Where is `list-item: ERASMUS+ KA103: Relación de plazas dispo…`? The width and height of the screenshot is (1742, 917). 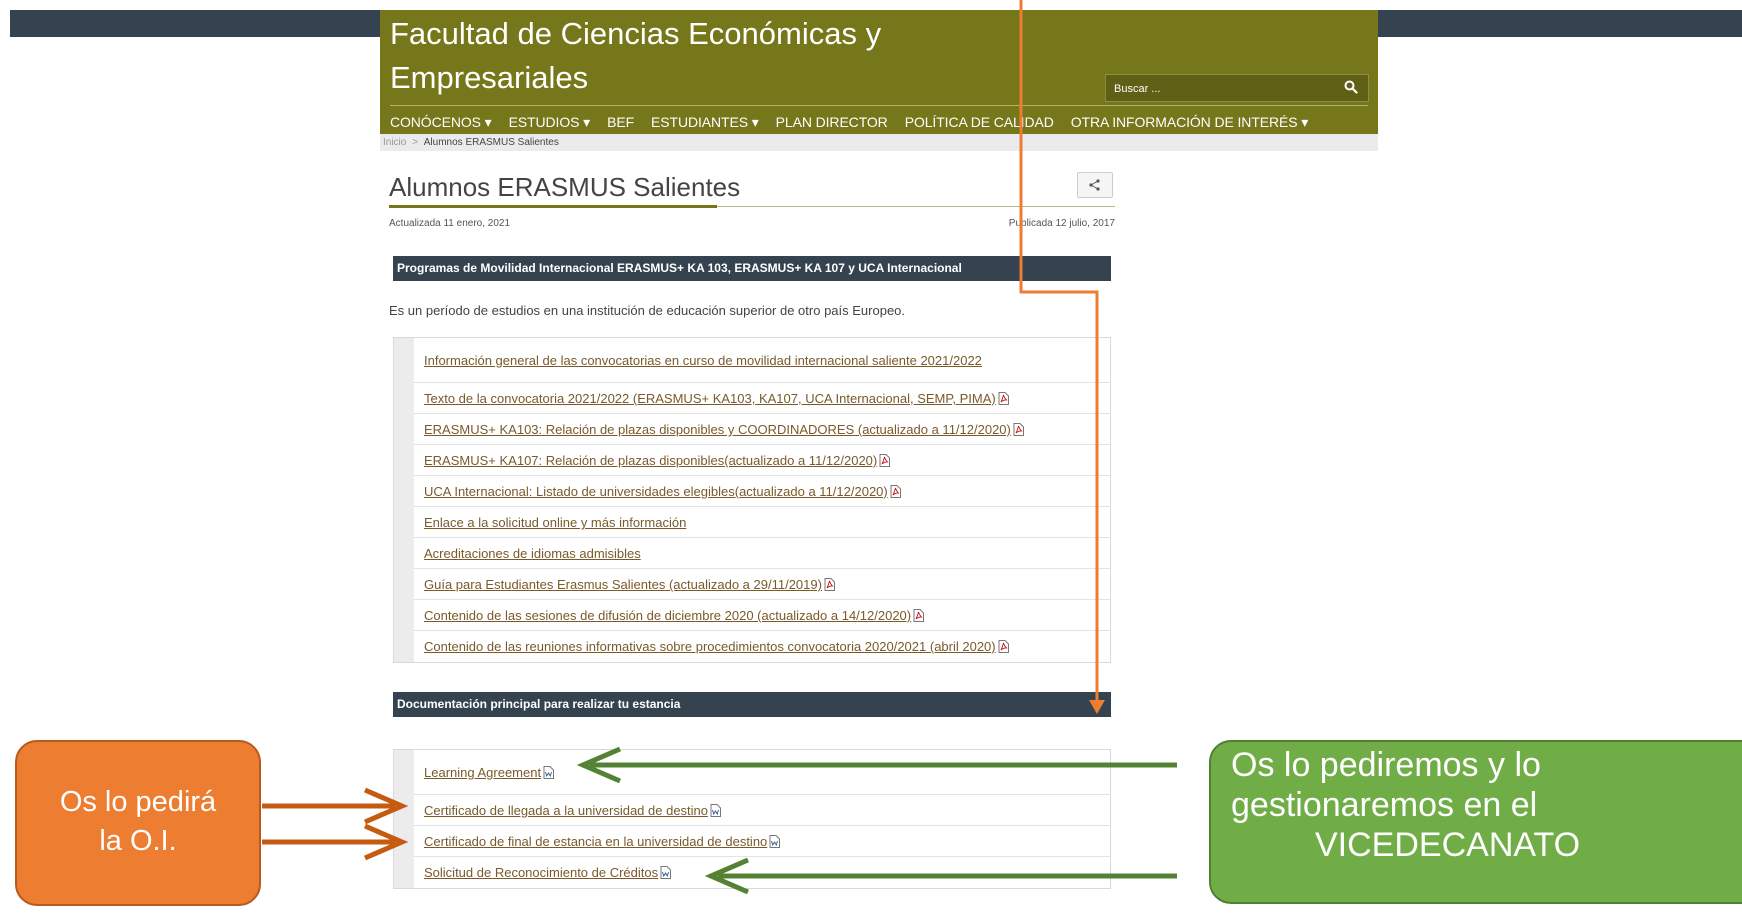 list-item: ERASMUS+ KA103: Relación de plazas dispo… is located at coordinates (762, 429).